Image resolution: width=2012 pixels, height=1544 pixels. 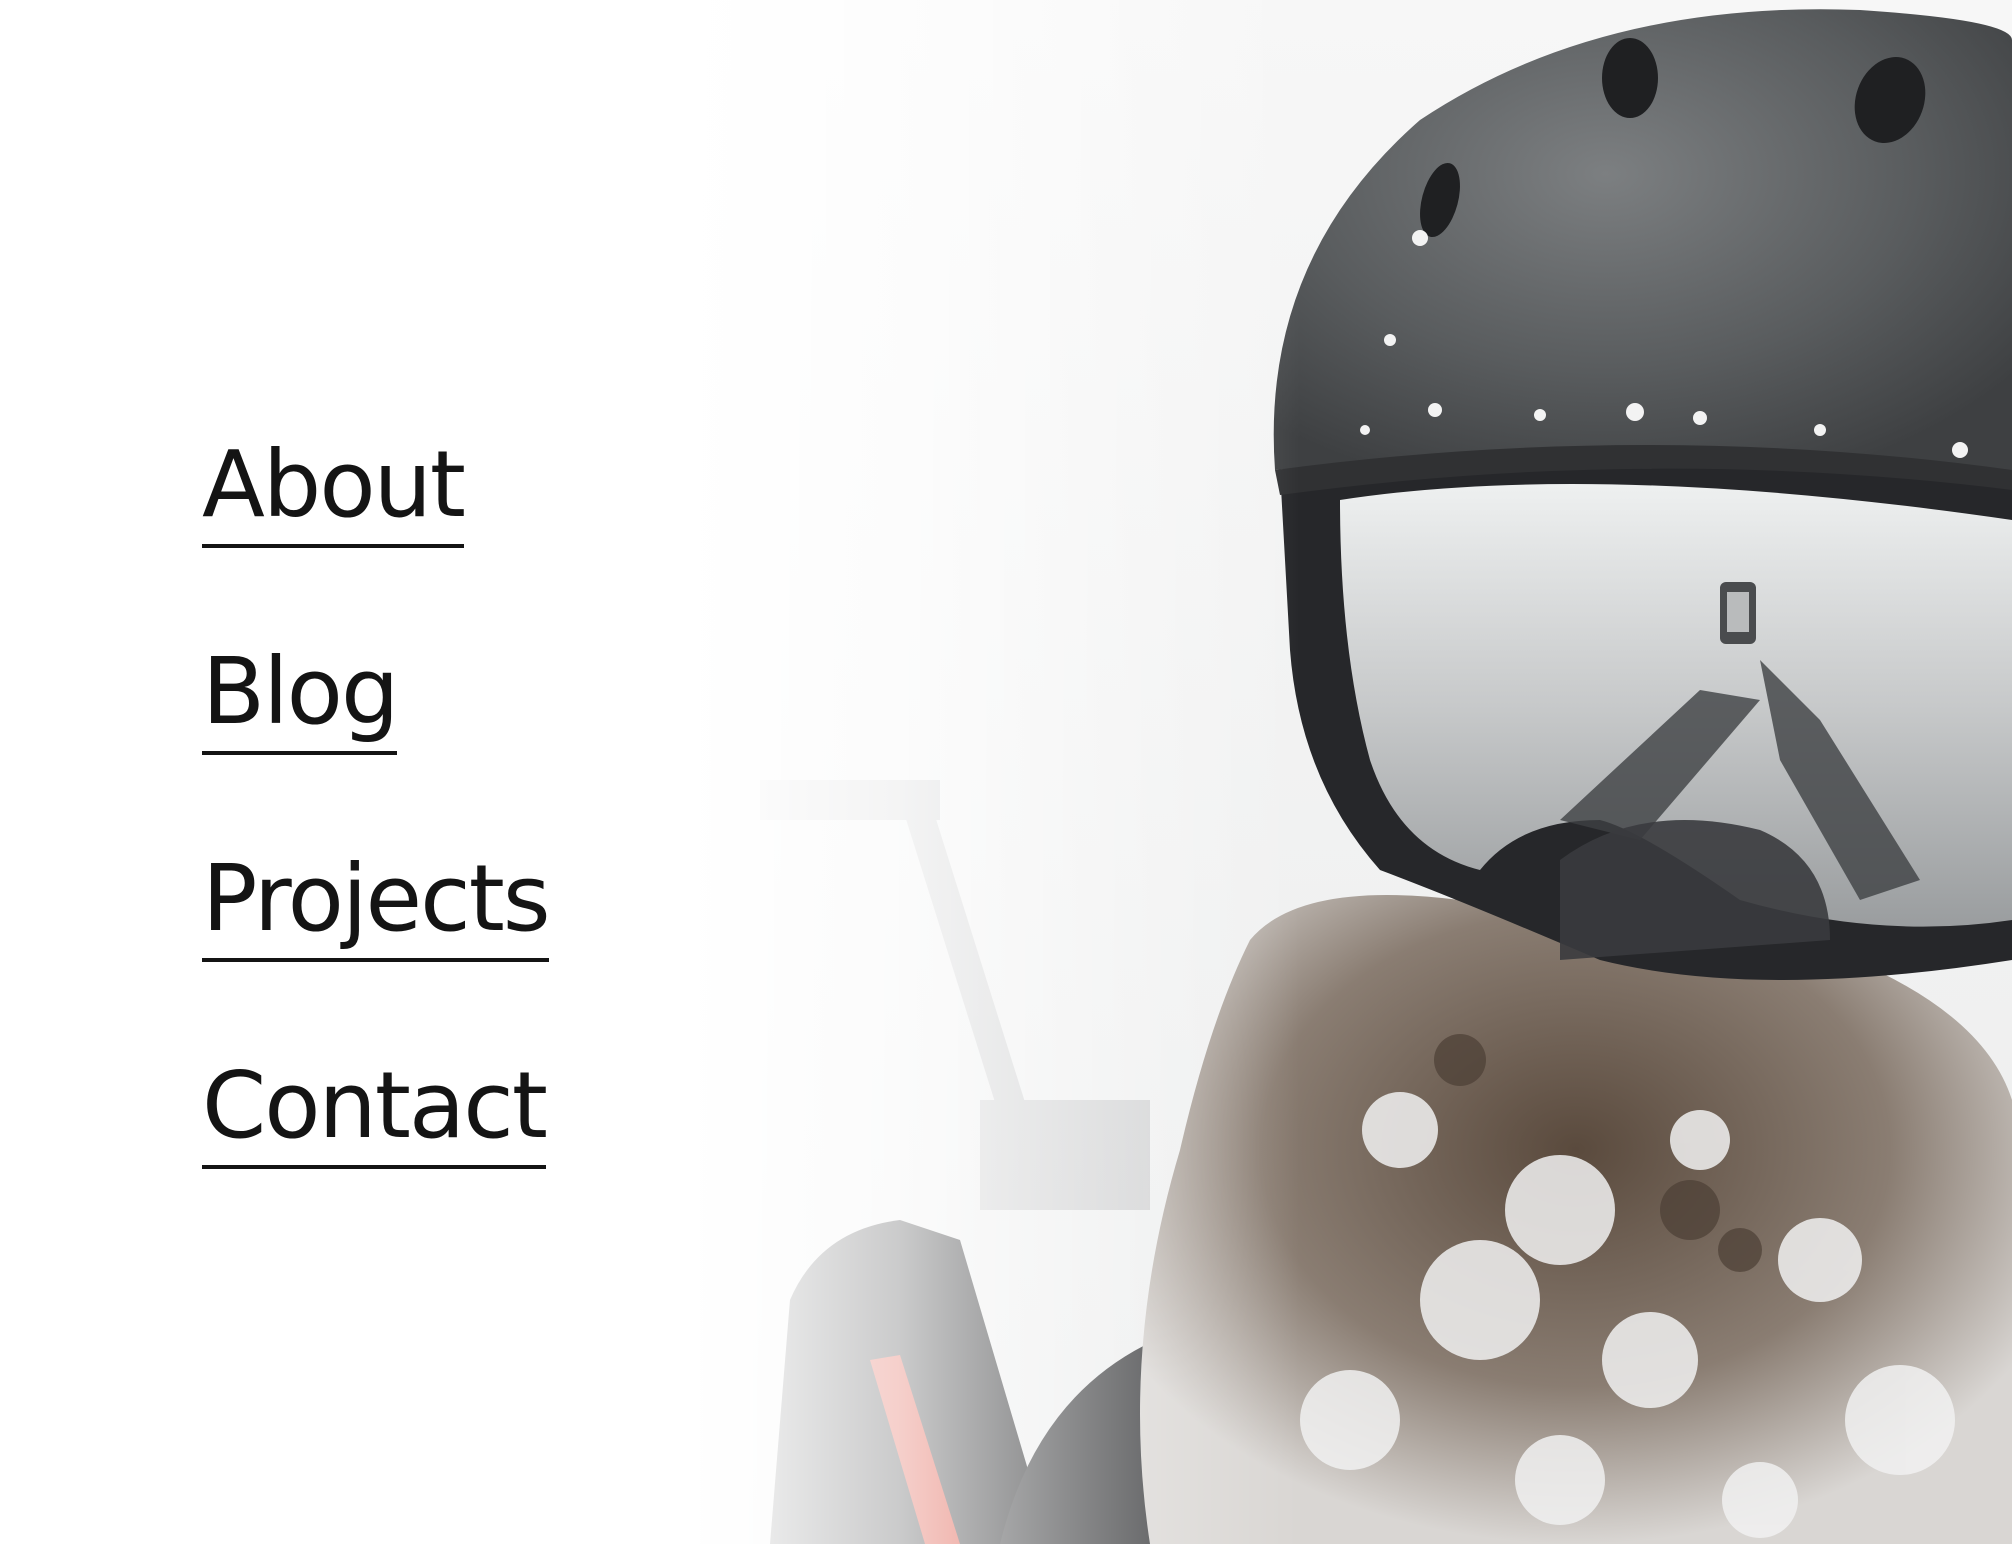 I want to click on nav-link-projects: Projects, so click(x=376, y=903).